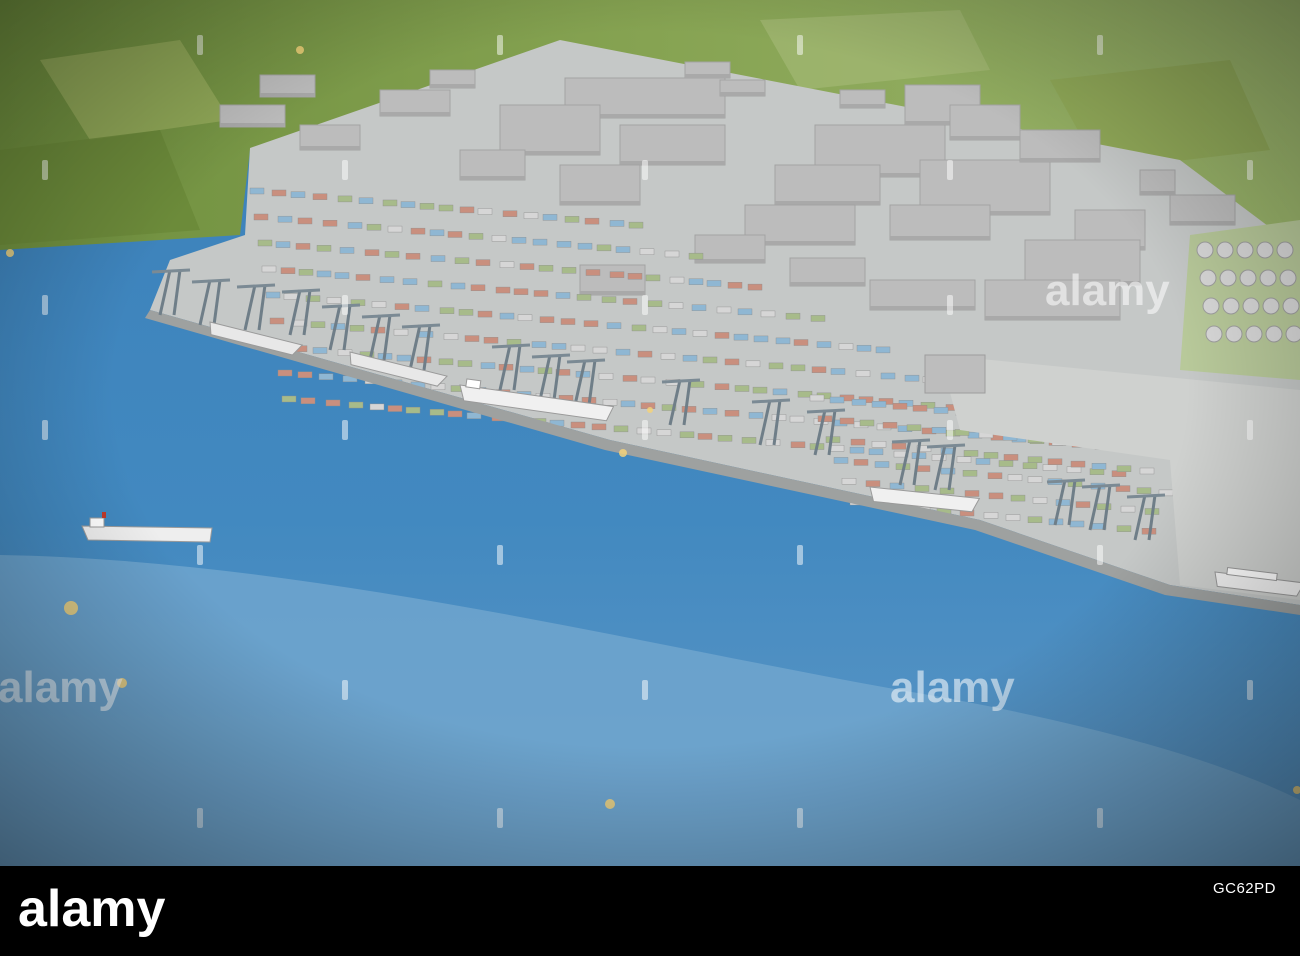  What do you see at coordinates (650, 911) in the screenshot?
I see `footer-bar: alamy GC62PD` at bounding box center [650, 911].